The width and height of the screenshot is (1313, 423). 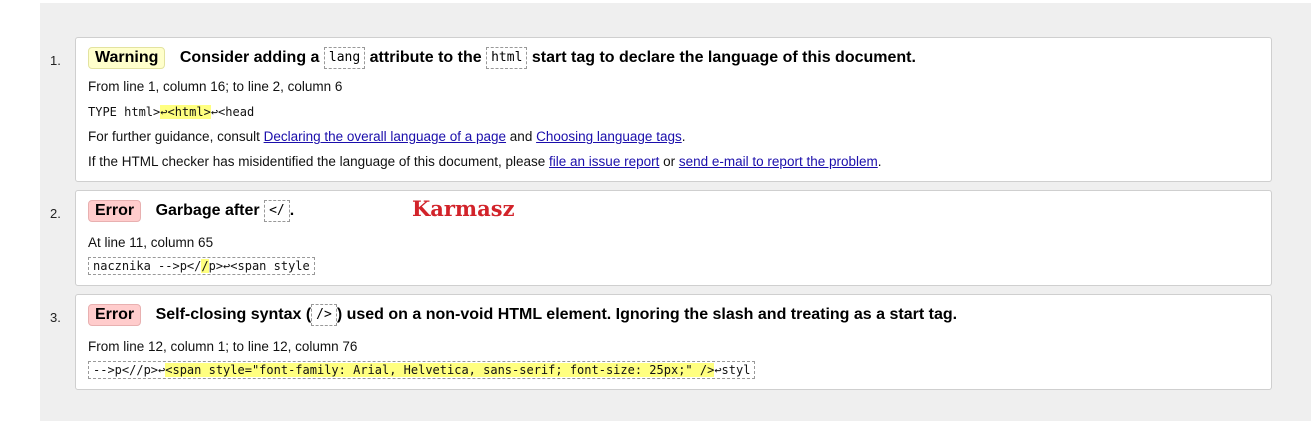 What do you see at coordinates (425, 57) in the screenshot?
I see `message-text: attribute to the` at bounding box center [425, 57].